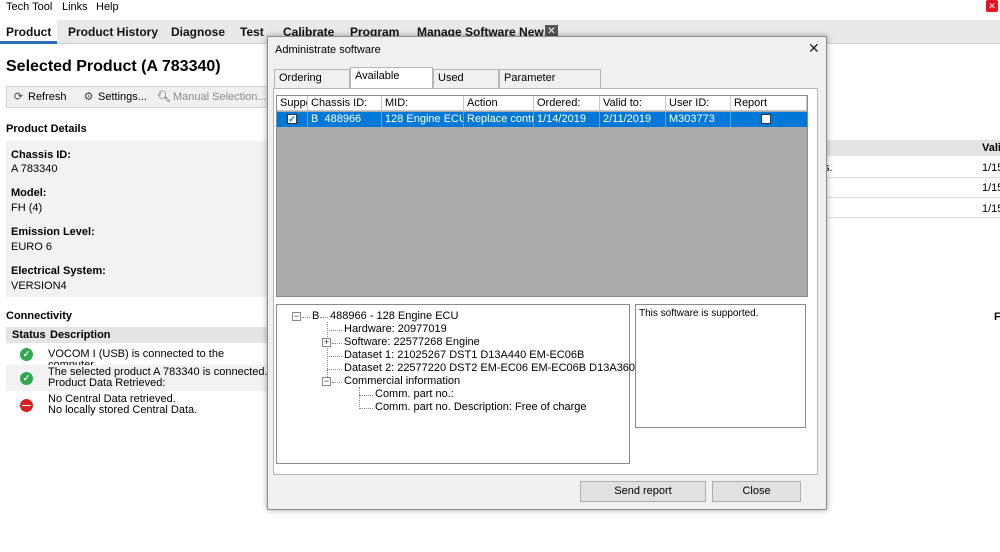 This screenshot has width=1000, height=552. What do you see at coordinates (997, 317) in the screenshot?
I see `right-section-fragment: F` at bounding box center [997, 317].